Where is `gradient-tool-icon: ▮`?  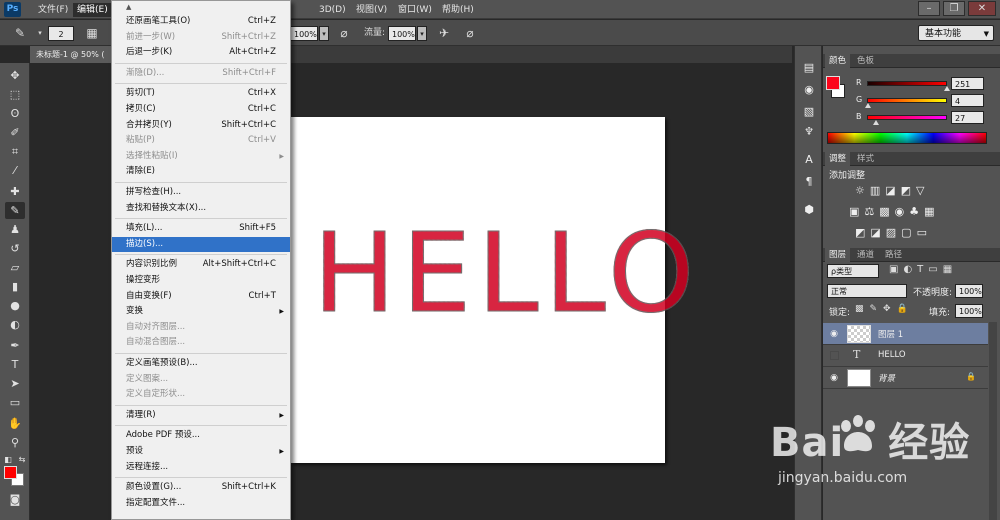 gradient-tool-icon: ▮ is located at coordinates (15, 286).